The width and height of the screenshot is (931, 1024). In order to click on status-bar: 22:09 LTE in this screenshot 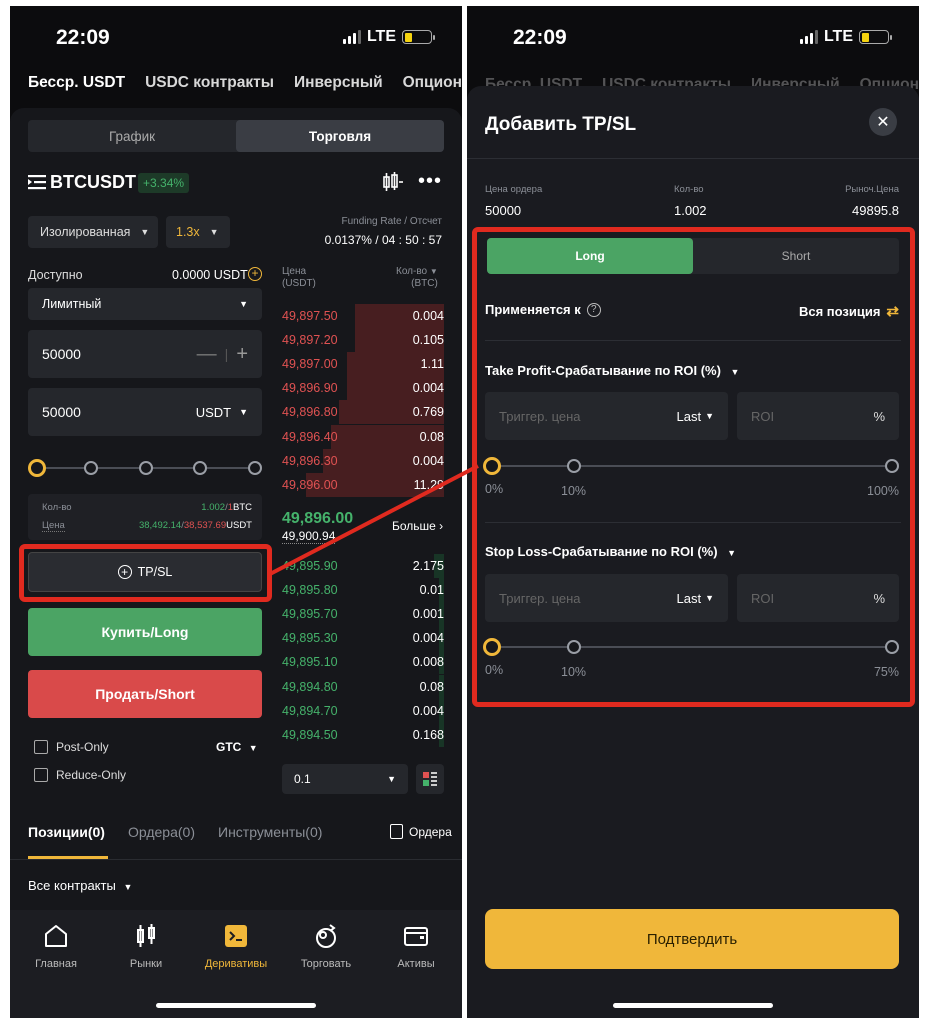, I will do `click(236, 40)`.